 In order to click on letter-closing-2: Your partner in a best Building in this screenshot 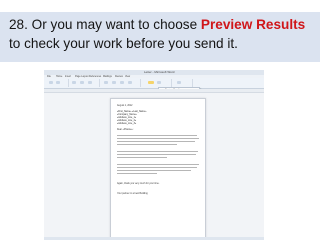, I will do `click(132, 194)`.